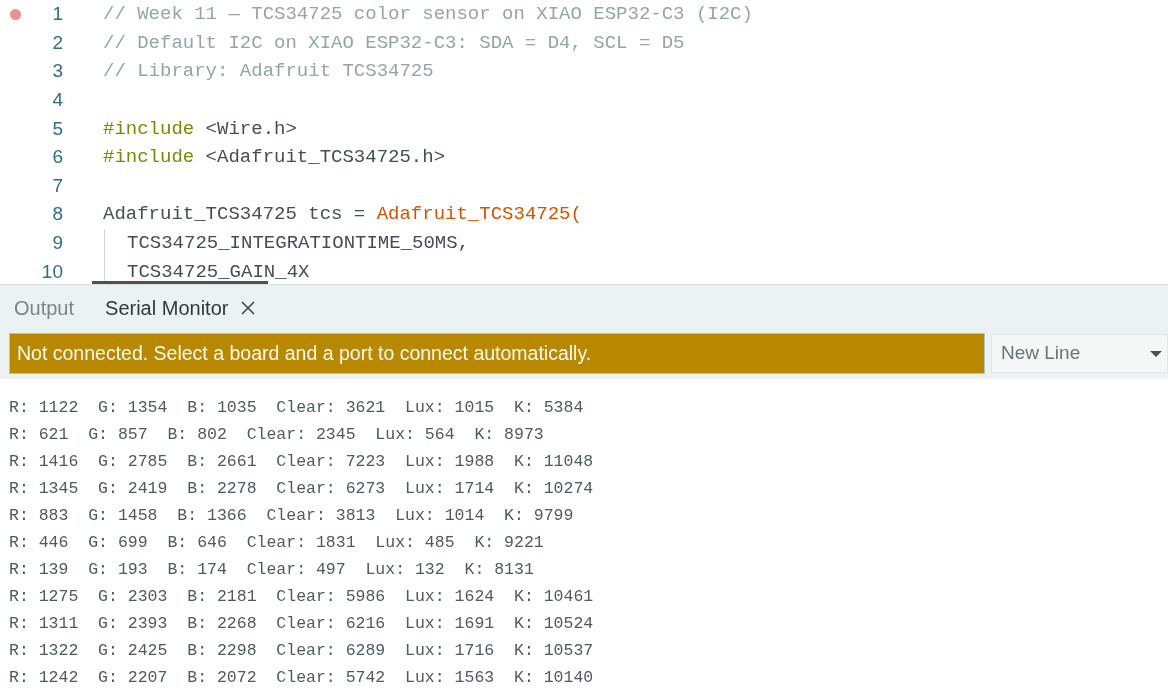 This screenshot has width=1168, height=690. What do you see at coordinates (342, 214) in the screenshot?
I see `code-line: Adafruit_TCS34725 tcs = Adafruit_TCS34725(` at bounding box center [342, 214].